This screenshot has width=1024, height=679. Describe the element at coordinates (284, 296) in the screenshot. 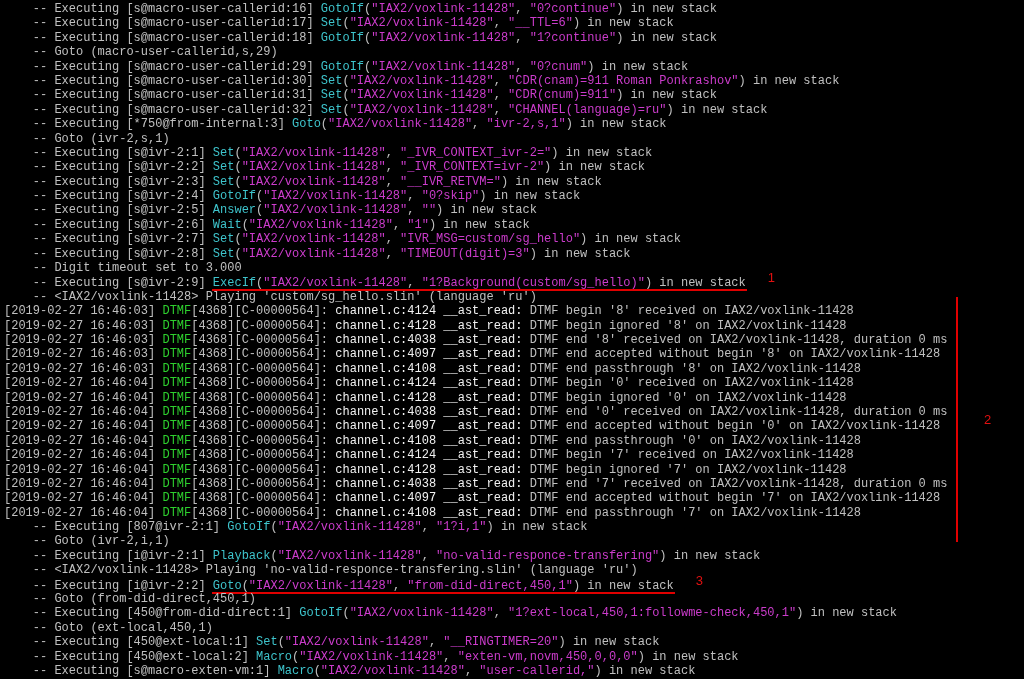

I see `log-line: -- <IAX2/voxlink-11428> Playing 'custom/sg_hello.slin' (language 'ru')` at that location.